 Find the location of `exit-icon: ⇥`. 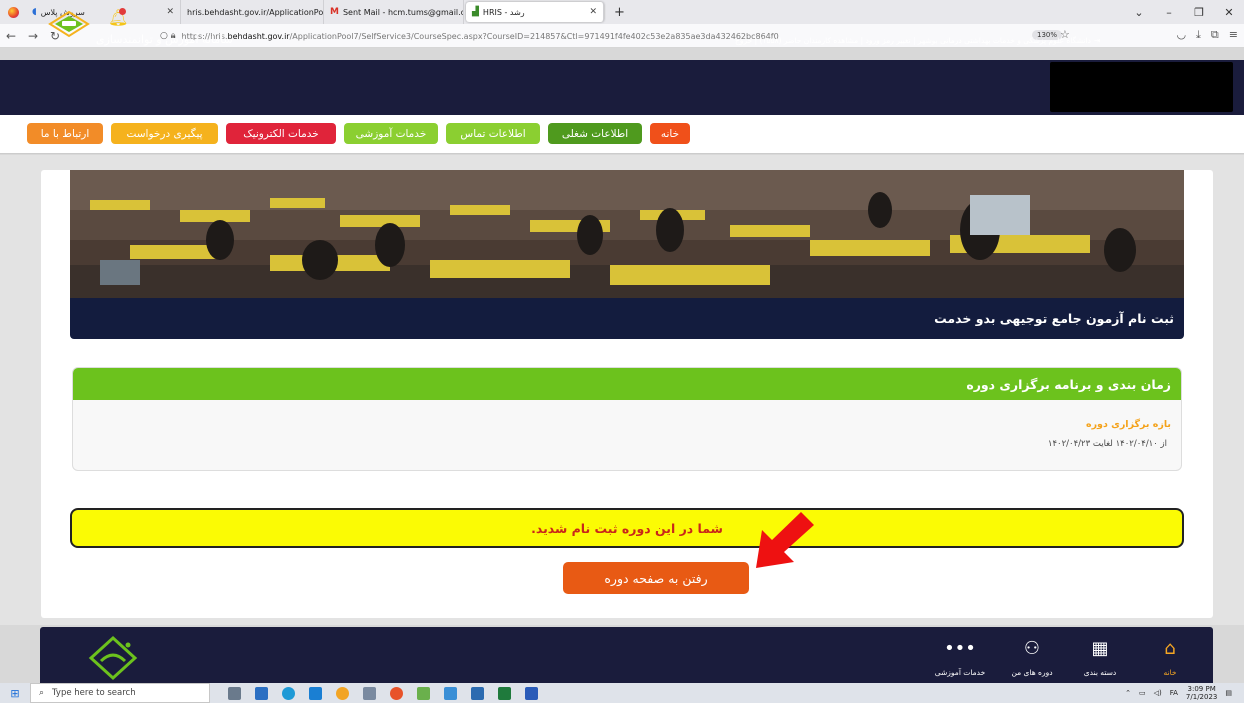

exit-icon: ⇥ is located at coordinates (1097, 40).